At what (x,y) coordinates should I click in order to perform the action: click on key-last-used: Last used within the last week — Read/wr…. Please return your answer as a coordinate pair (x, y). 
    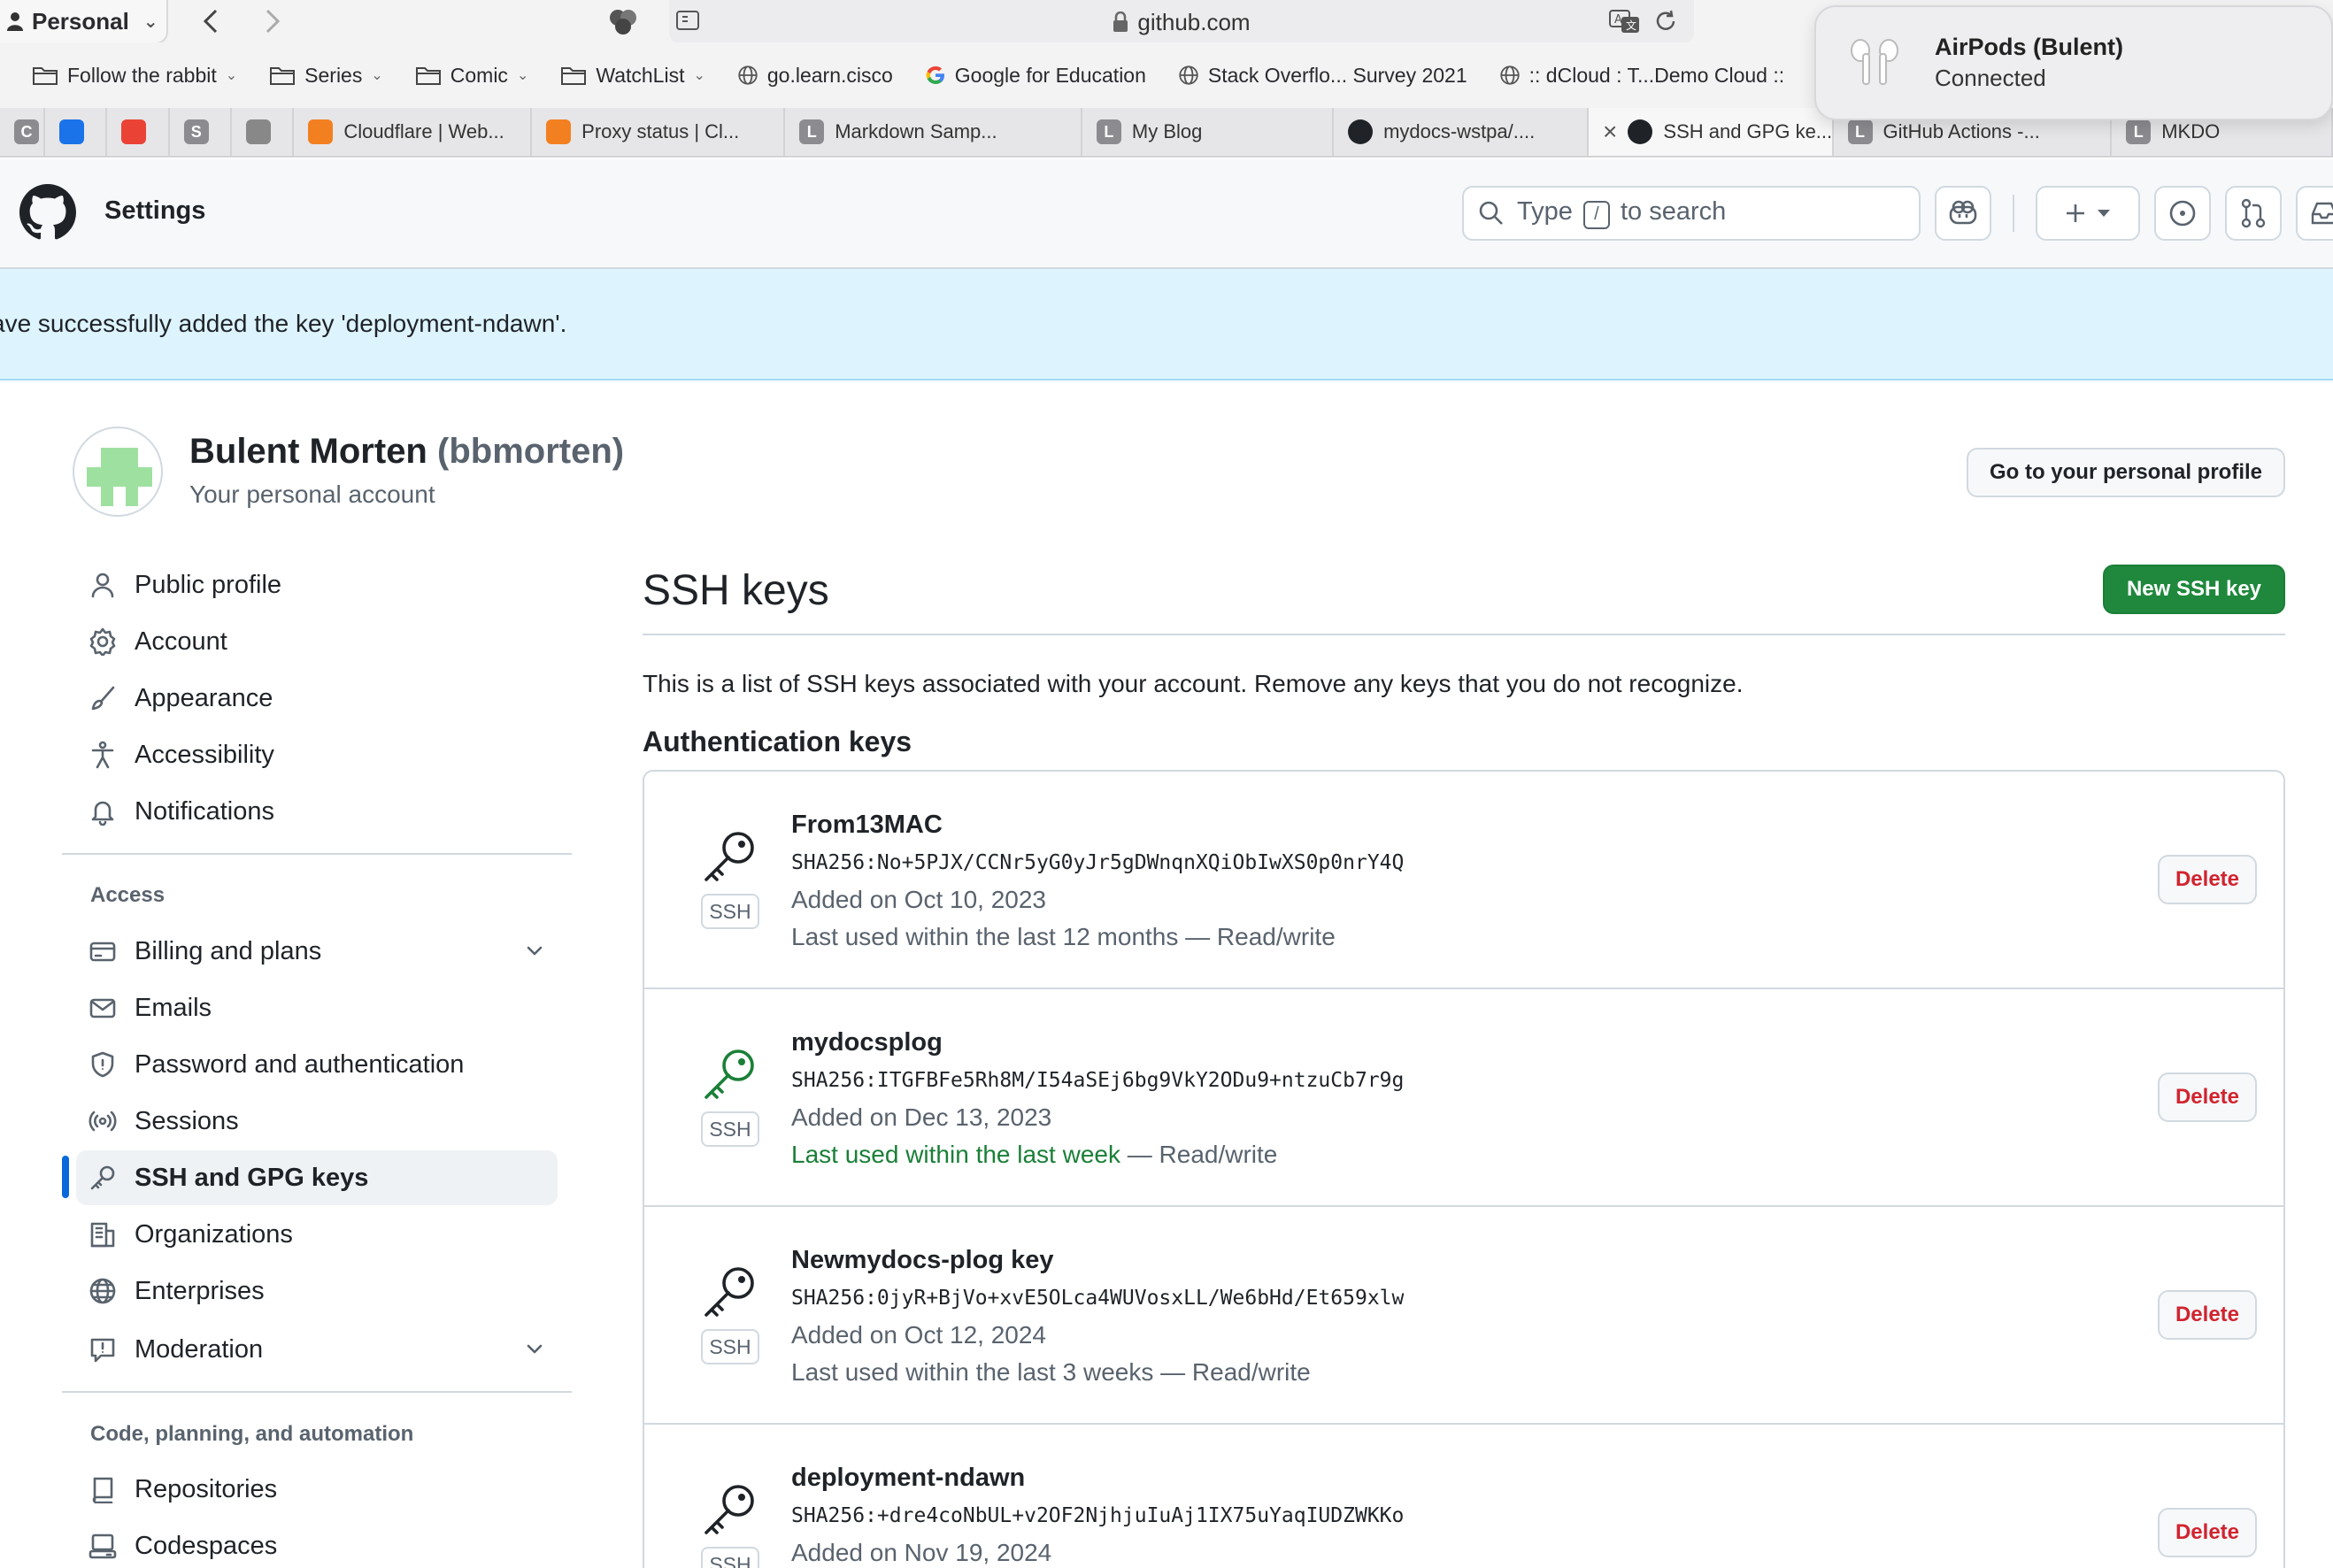
    Looking at the image, I should click on (1034, 1155).